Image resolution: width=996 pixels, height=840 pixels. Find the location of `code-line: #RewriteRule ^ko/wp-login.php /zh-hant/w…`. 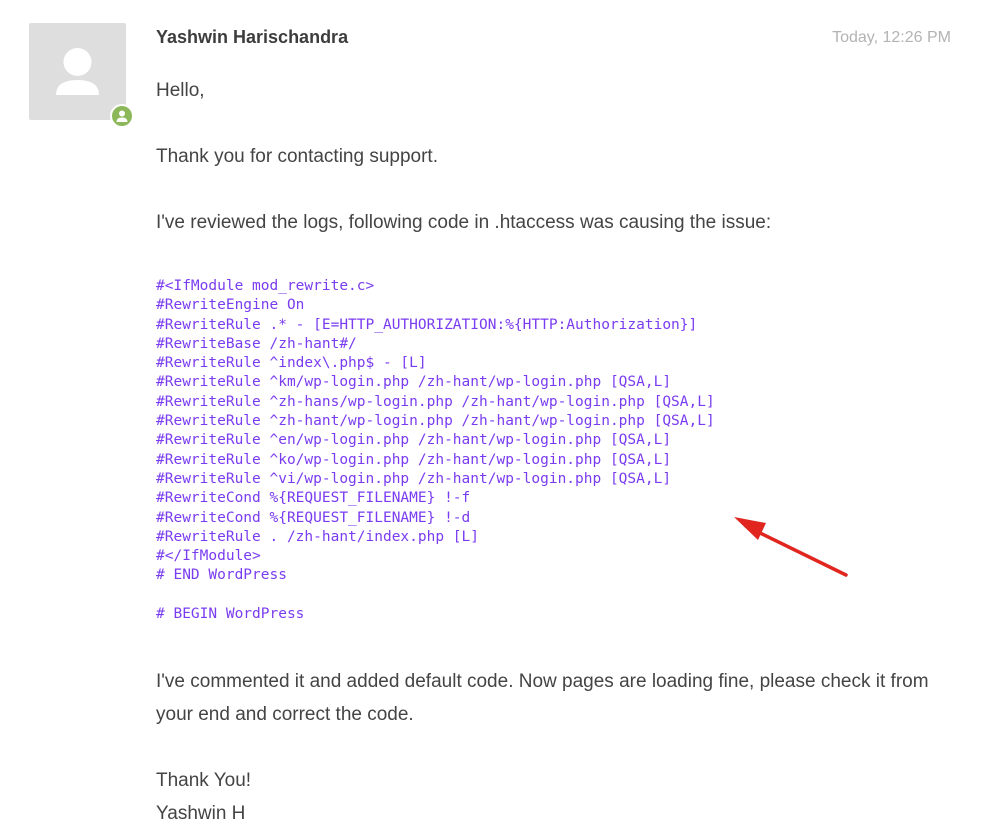

code-line: #RewriteRule ^ko/wp-login.php /zh-hant/w… is located at coordinates (414, 459).